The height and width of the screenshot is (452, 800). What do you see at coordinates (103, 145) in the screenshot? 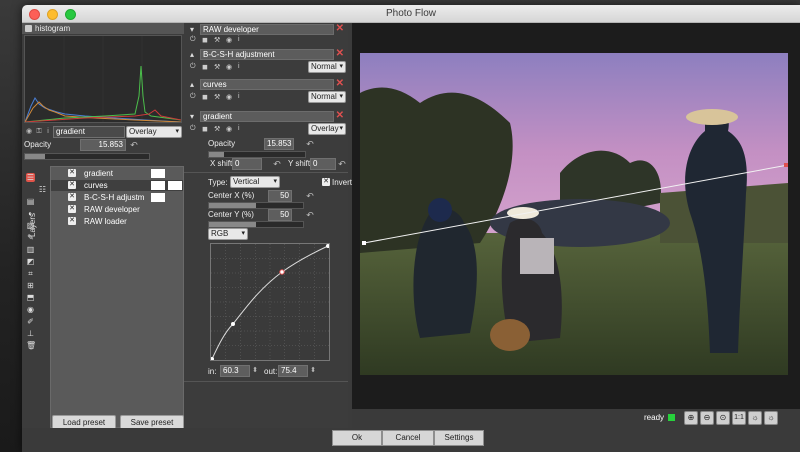
I see `opacity-field: 15.853` at bounding box center [103, 145].